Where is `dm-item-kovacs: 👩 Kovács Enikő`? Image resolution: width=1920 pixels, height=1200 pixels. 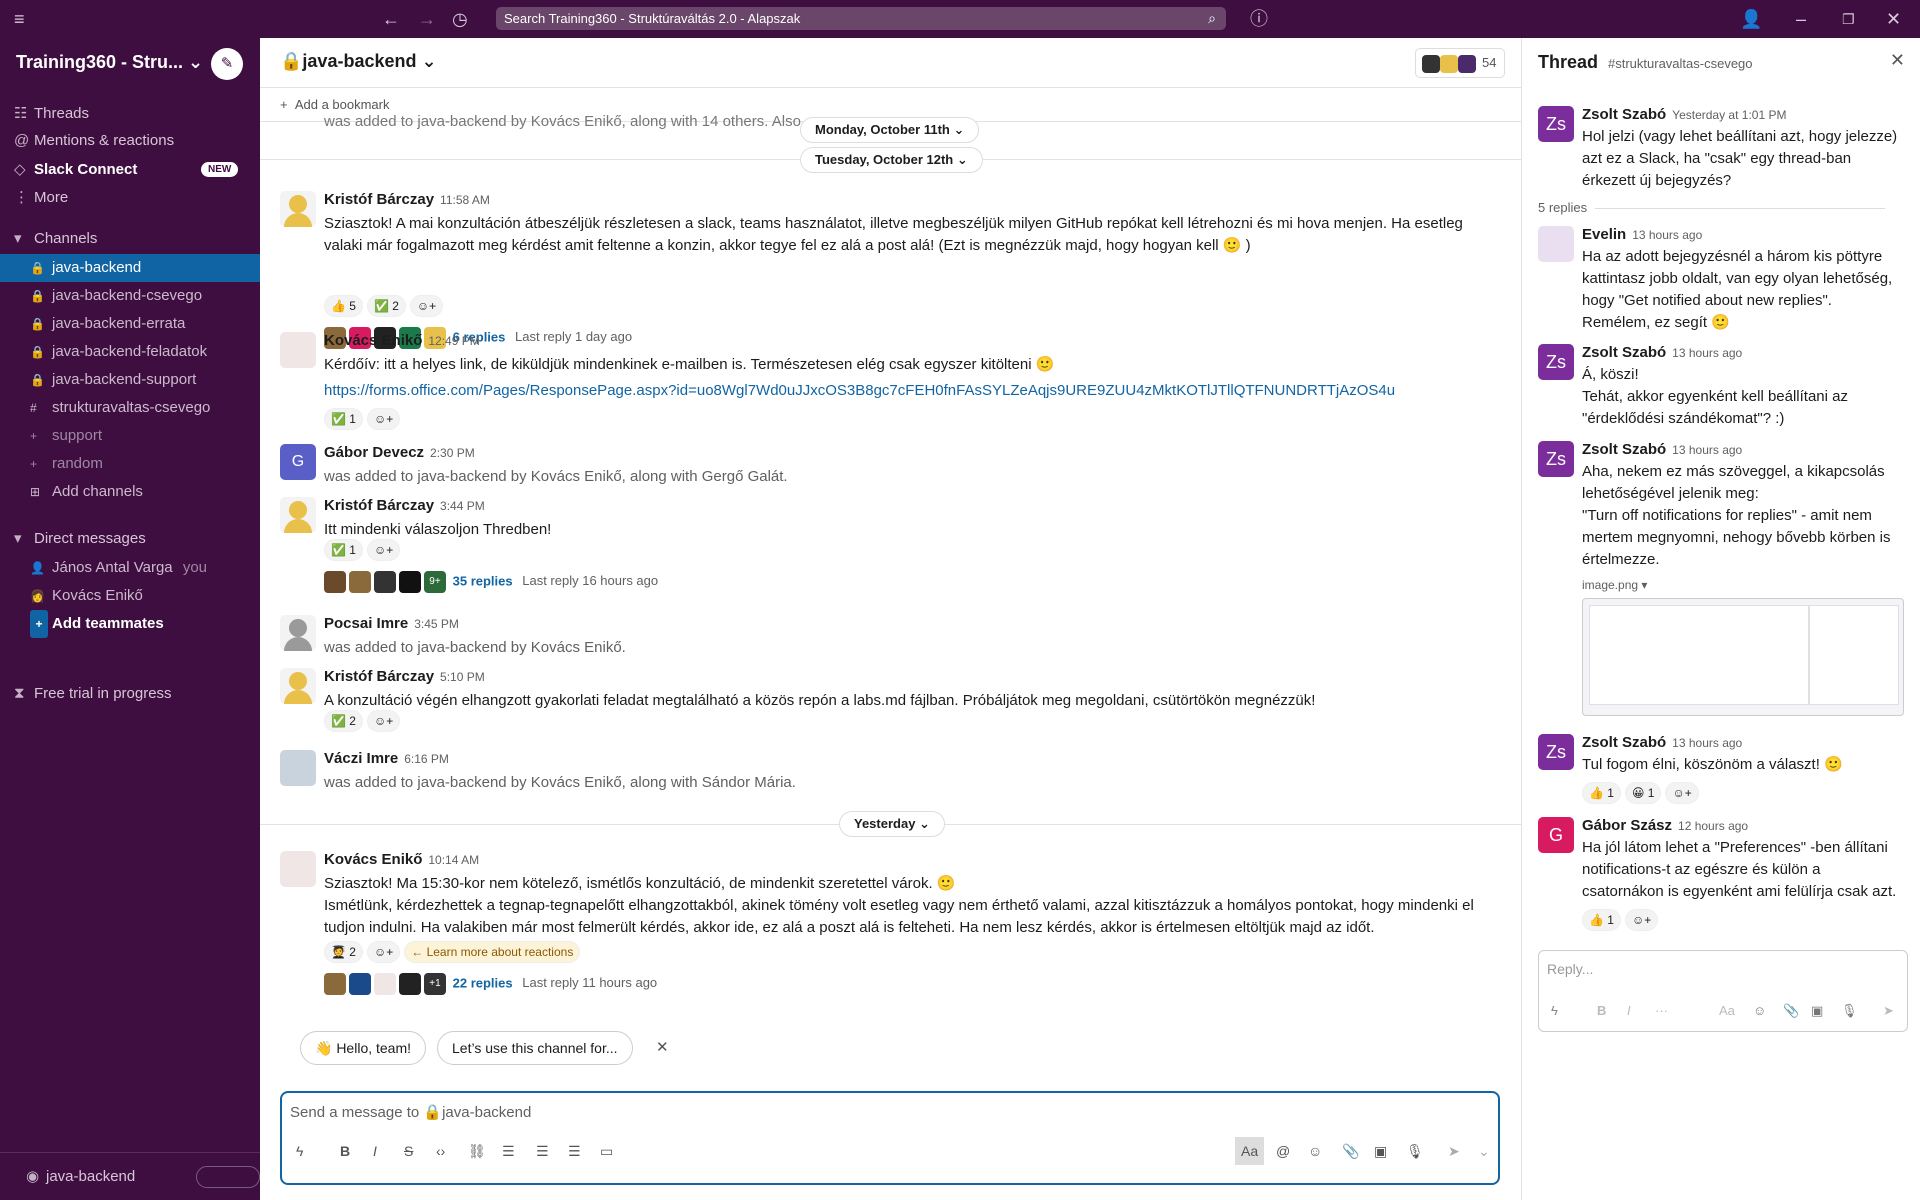 dm-item-kovacs: 👩 Kovács Enikő is located at coordinates (130, 596).